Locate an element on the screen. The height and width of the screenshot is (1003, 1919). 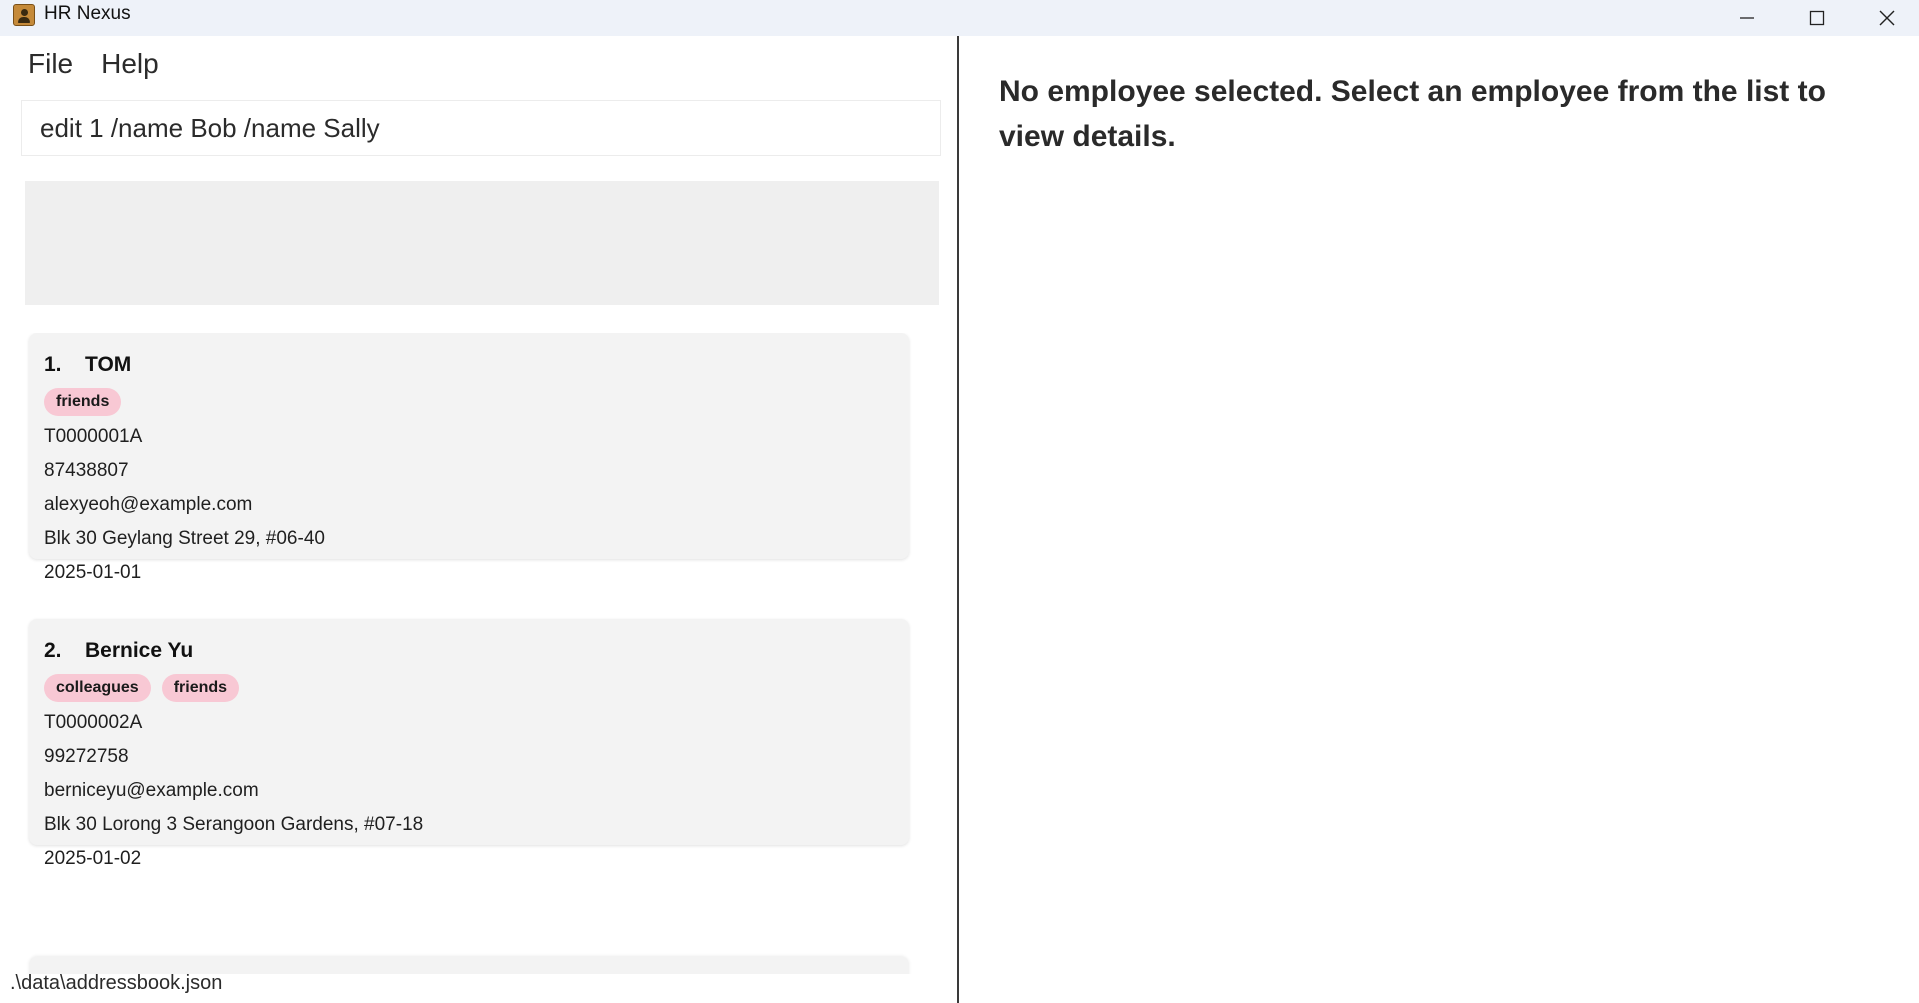
maximize-button is located at coordinates (1817, 18).